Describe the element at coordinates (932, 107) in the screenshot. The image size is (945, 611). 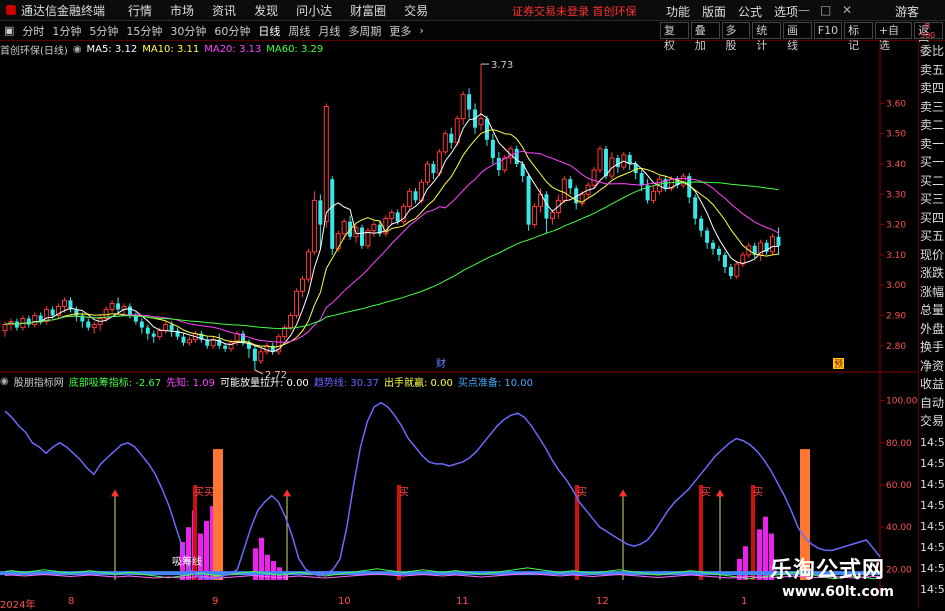
I see `sidebar-item: 卖三` at that location.